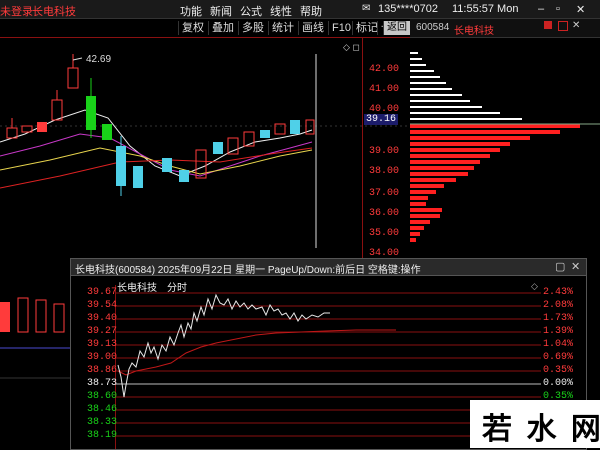 This screenshot has height=450, width=600. What do you see at coordinates (54, 12) in the screenshot?
I see `window-stock-title: 长电科技` at bounding box center [54, 12].